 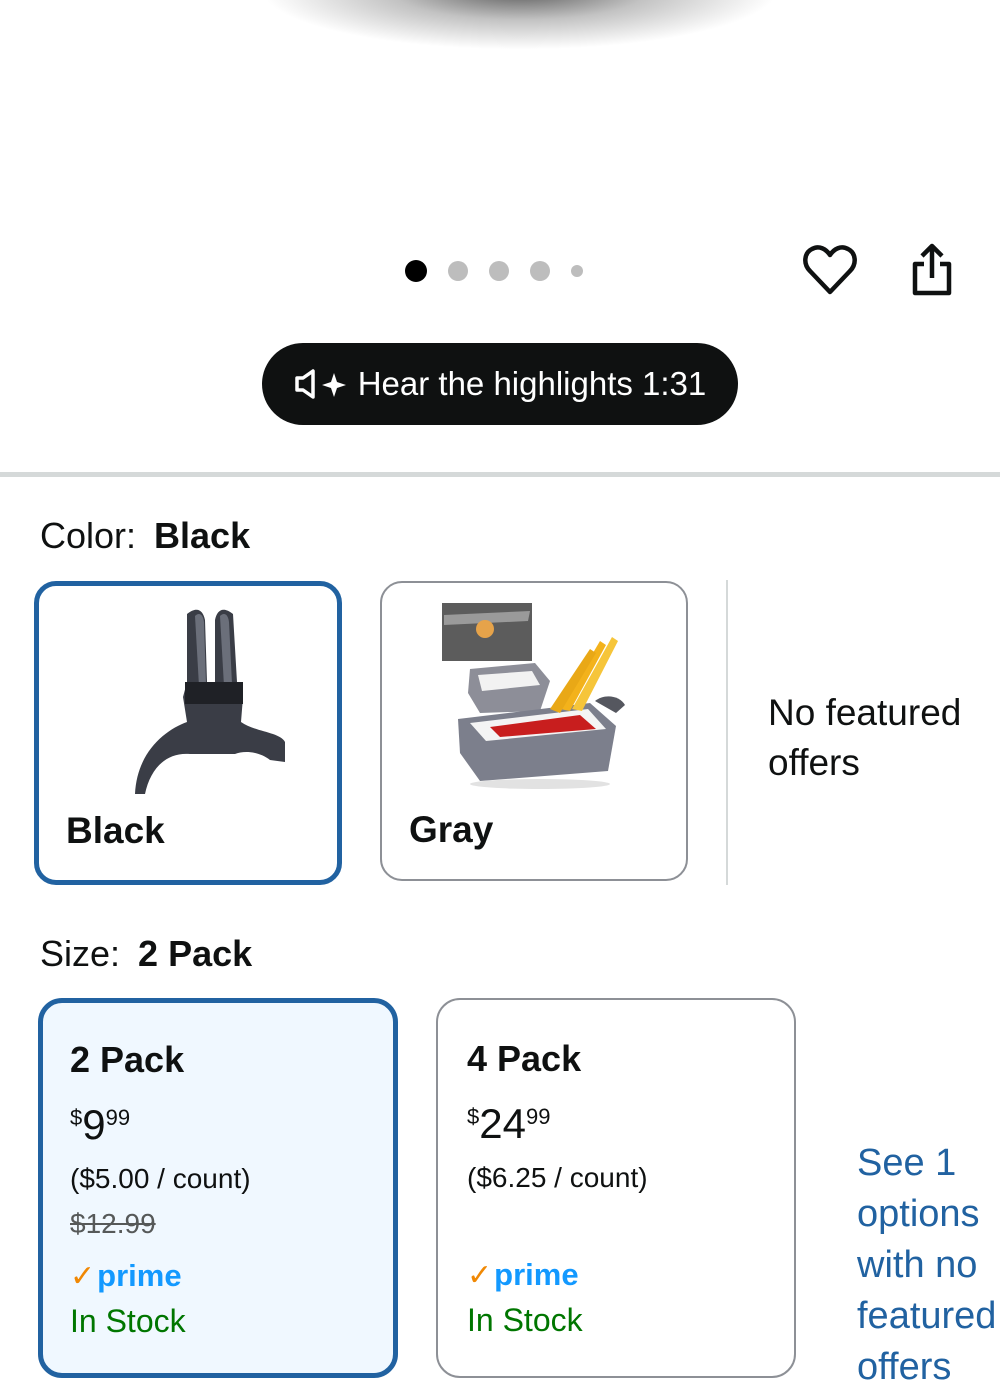 What do you see at coordinates (727, 732) in the screenshot?
I see `vertical-divider` at bounding box center [727, 732].